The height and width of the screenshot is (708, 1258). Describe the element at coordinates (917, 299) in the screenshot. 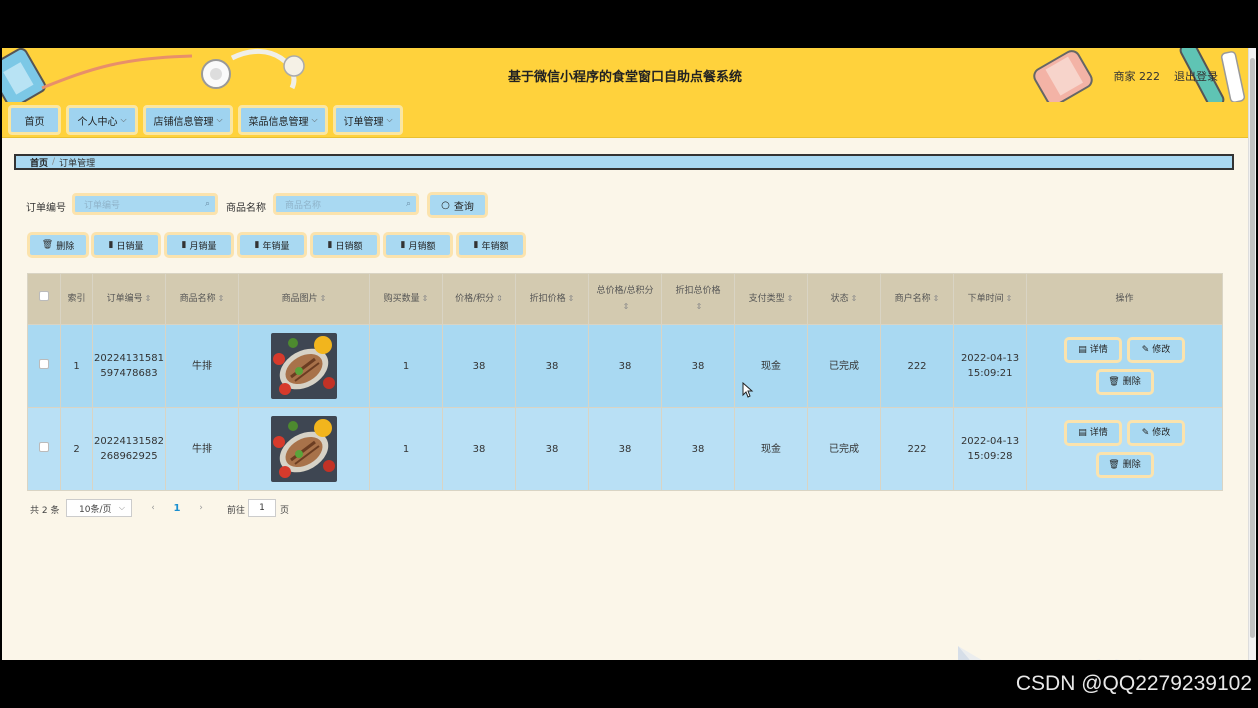

I see `column-header: 商户名称 ⇕` at that location.